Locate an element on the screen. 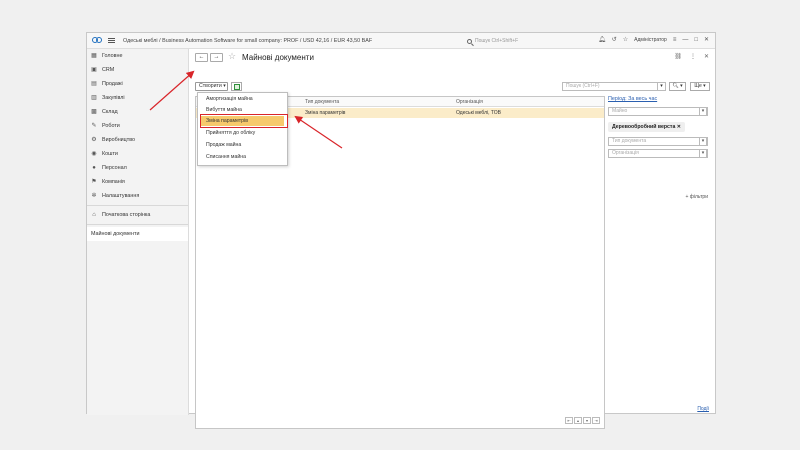 The image size is (800, 450). more-vert-icon: ⋮ is located at coordinates (693, 56).